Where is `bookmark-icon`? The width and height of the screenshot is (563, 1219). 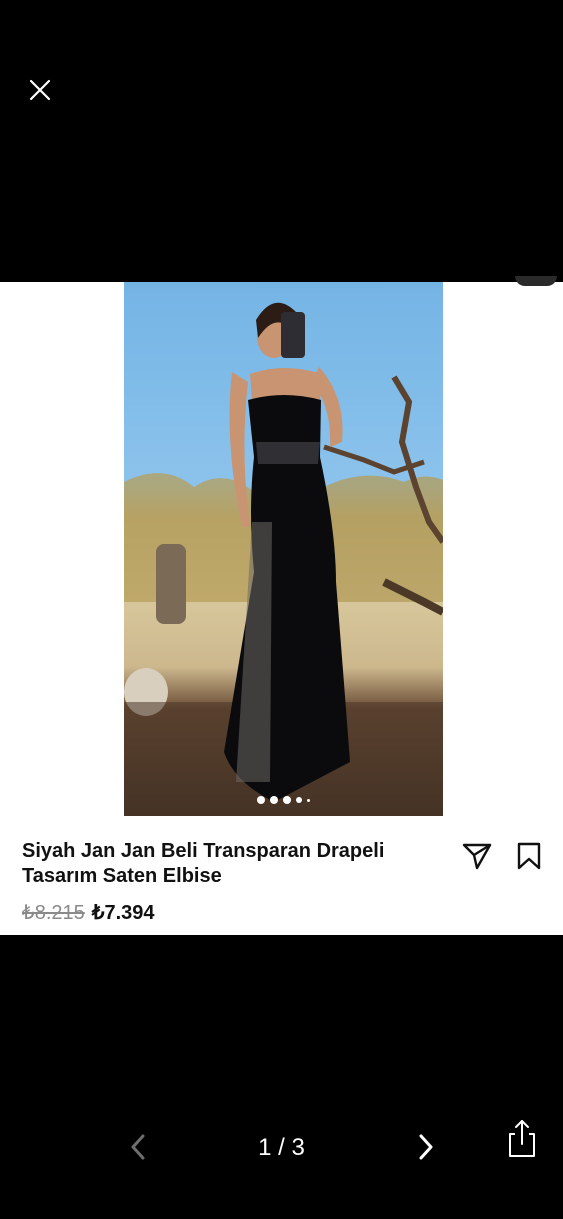
bookmark-icon is located at coordinates (529, 856).